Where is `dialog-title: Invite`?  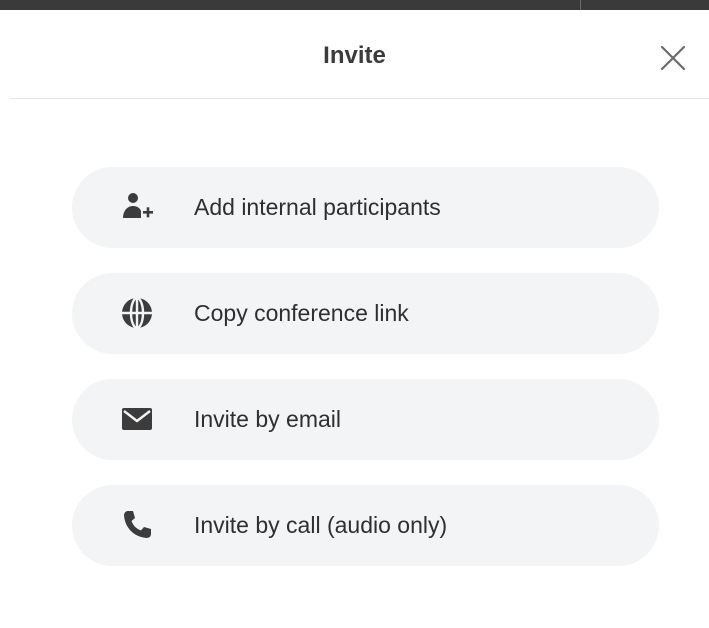 dialog-title: Invite is located at coordinates (354, 55).